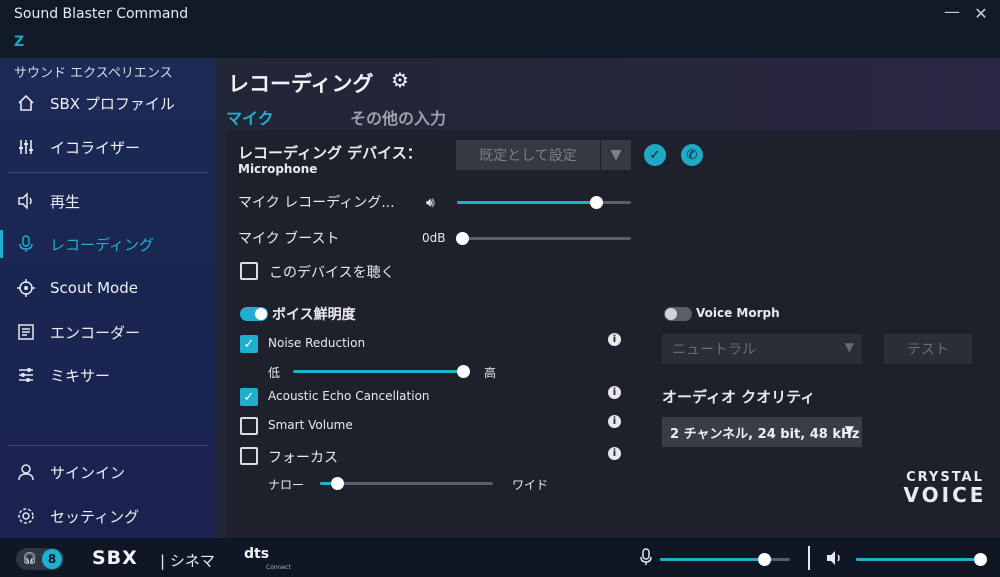 Image resolution: width=1000 pixels, height=577 pixels. I want to click on dts-logo: dts, so click(257, 554).